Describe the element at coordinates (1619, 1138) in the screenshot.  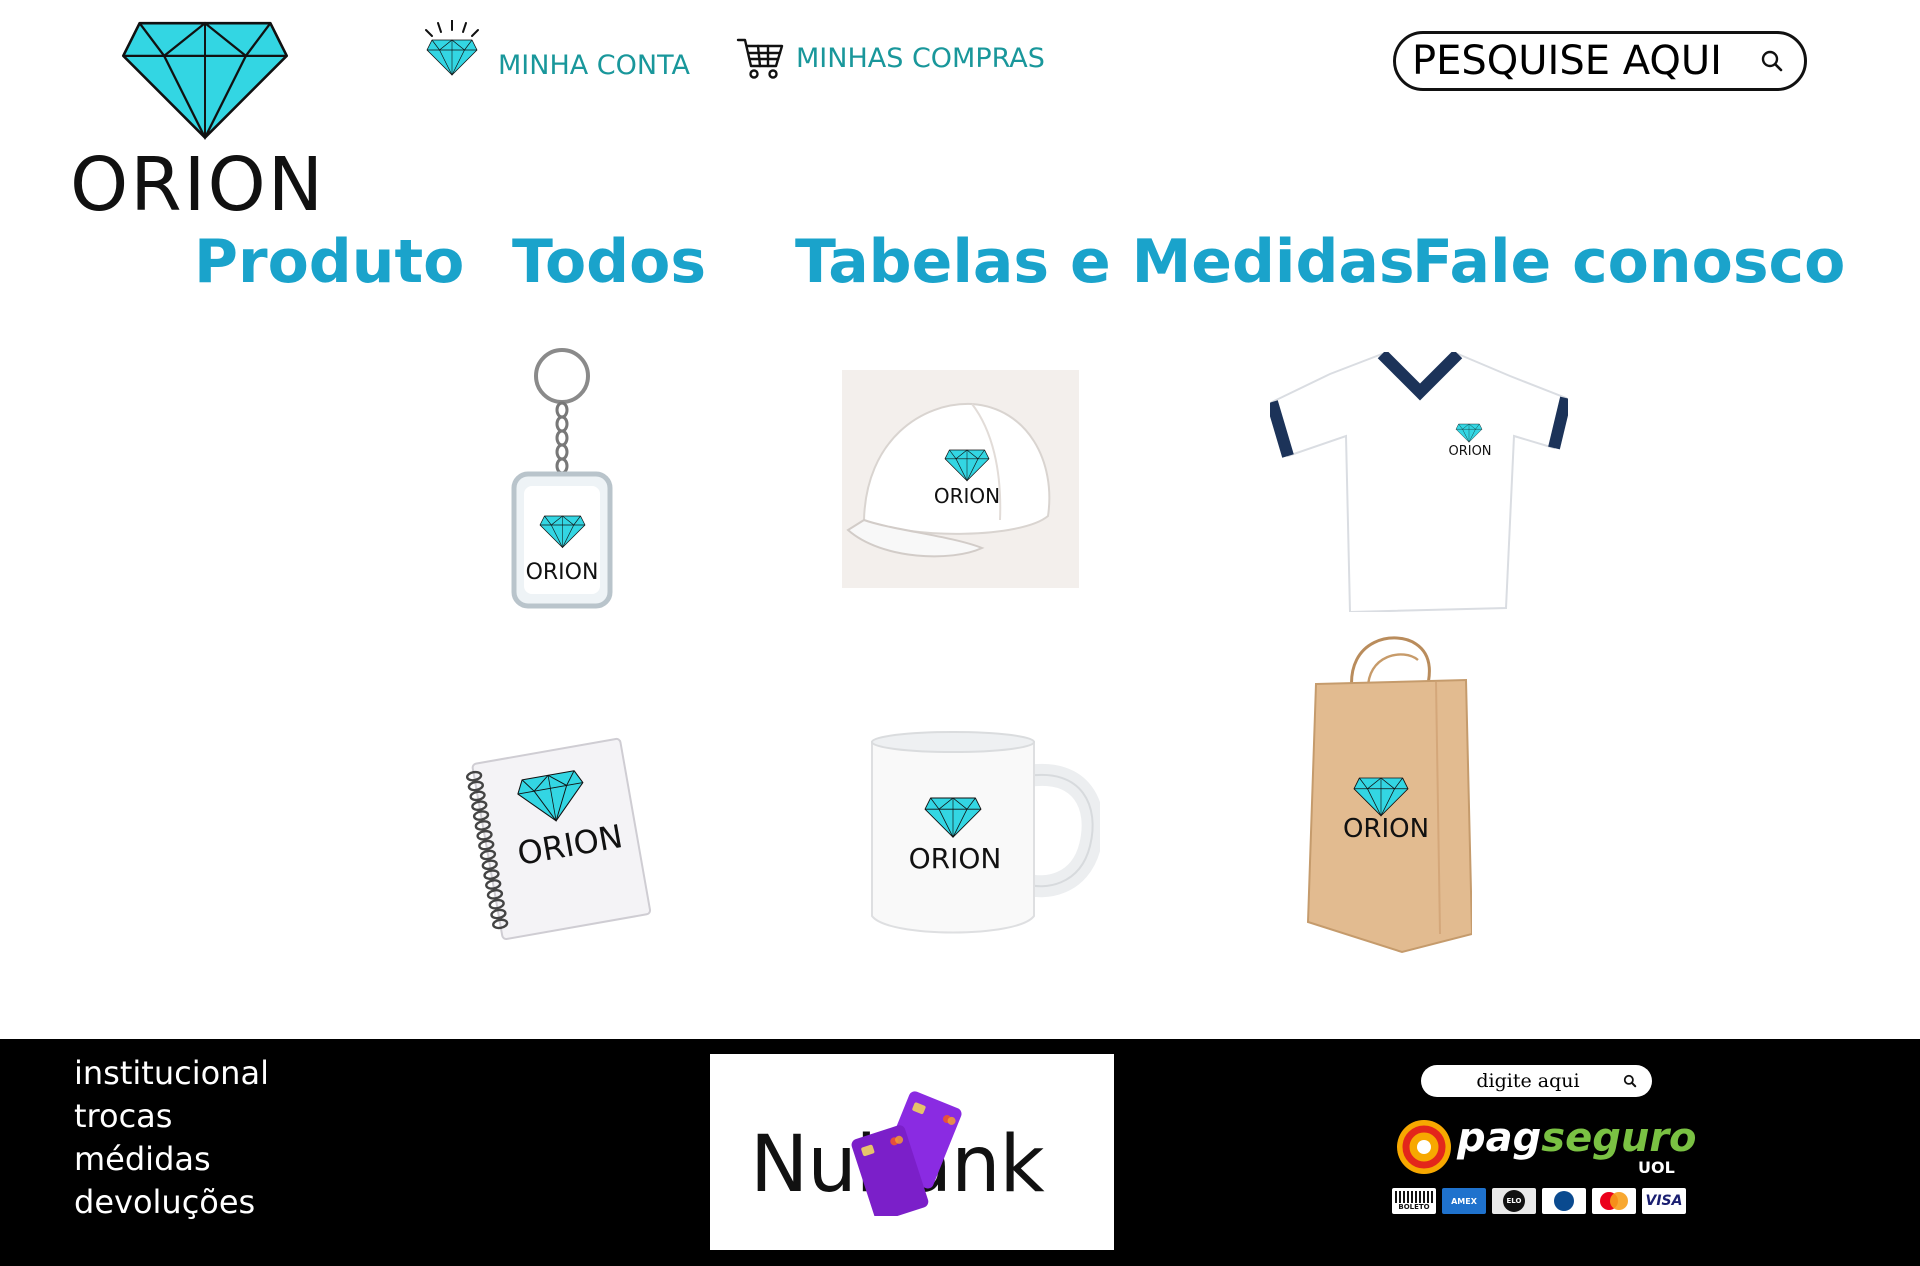
I see `pagseguro-wordmark-accent: seguro` at that location.